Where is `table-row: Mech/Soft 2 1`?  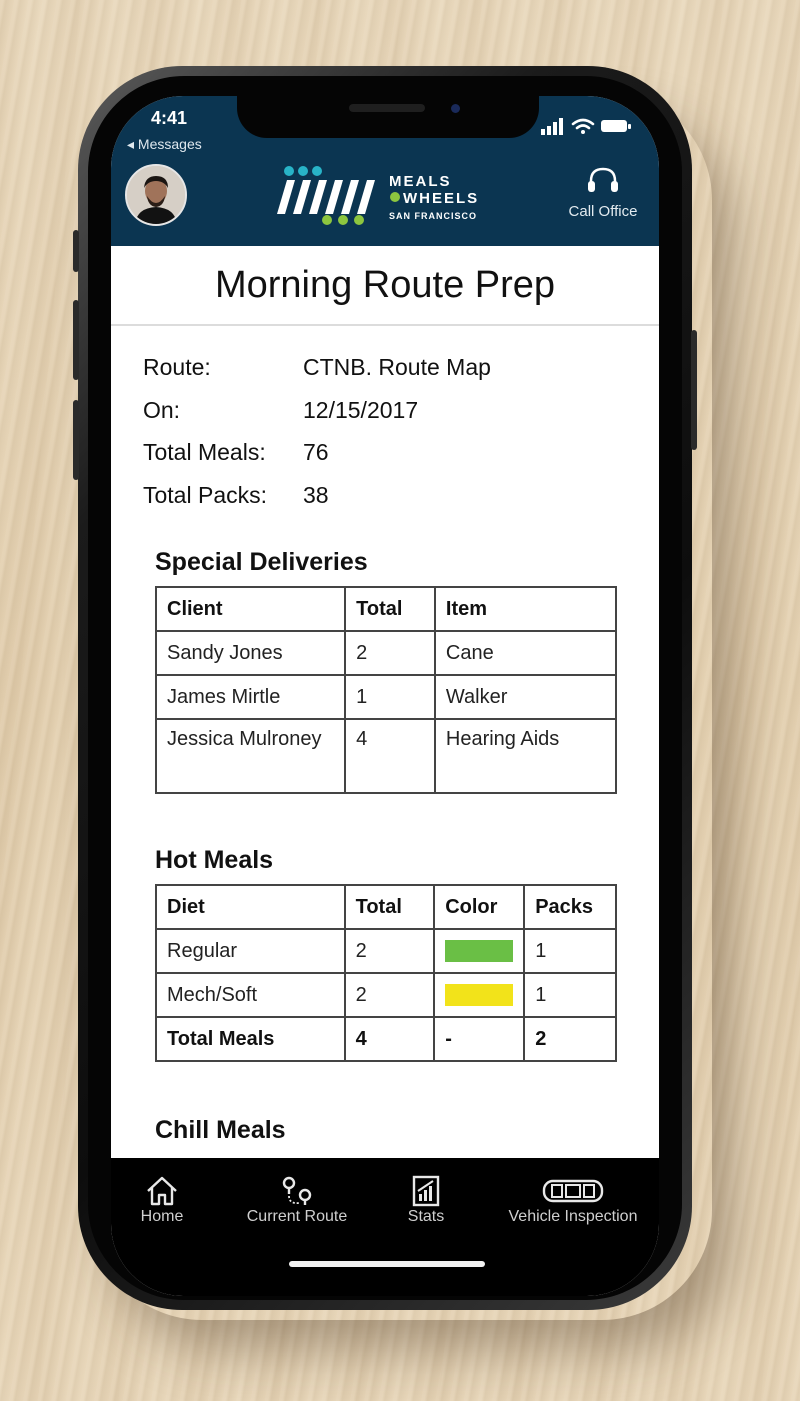
table-row: Mech/Soft 2 1 is located at coordinates (386, 995).